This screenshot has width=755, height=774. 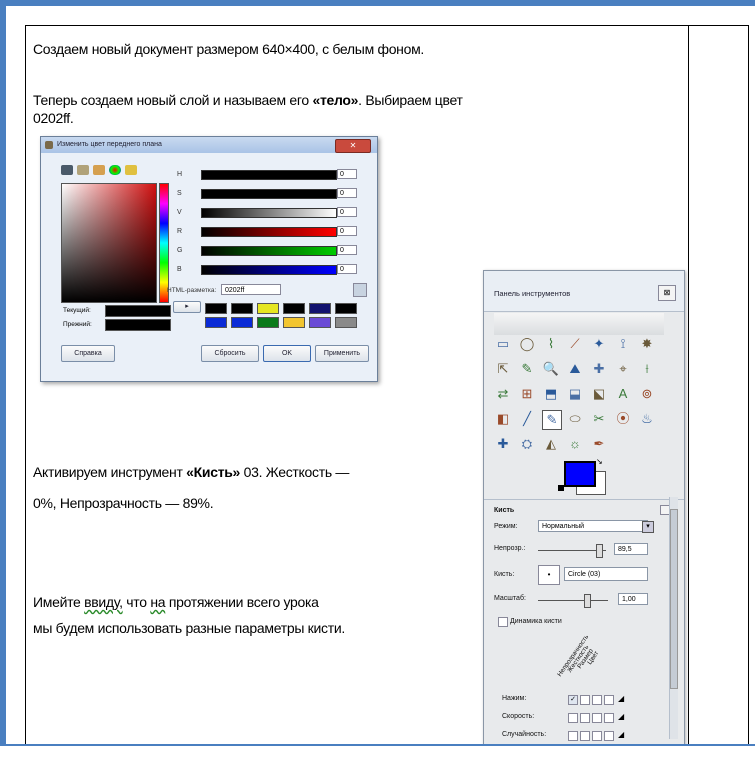 What do you see at coordinates (599, 344) in the screenshot?
I see `color-select-icon: ✦` at bounding box center [599, 344].